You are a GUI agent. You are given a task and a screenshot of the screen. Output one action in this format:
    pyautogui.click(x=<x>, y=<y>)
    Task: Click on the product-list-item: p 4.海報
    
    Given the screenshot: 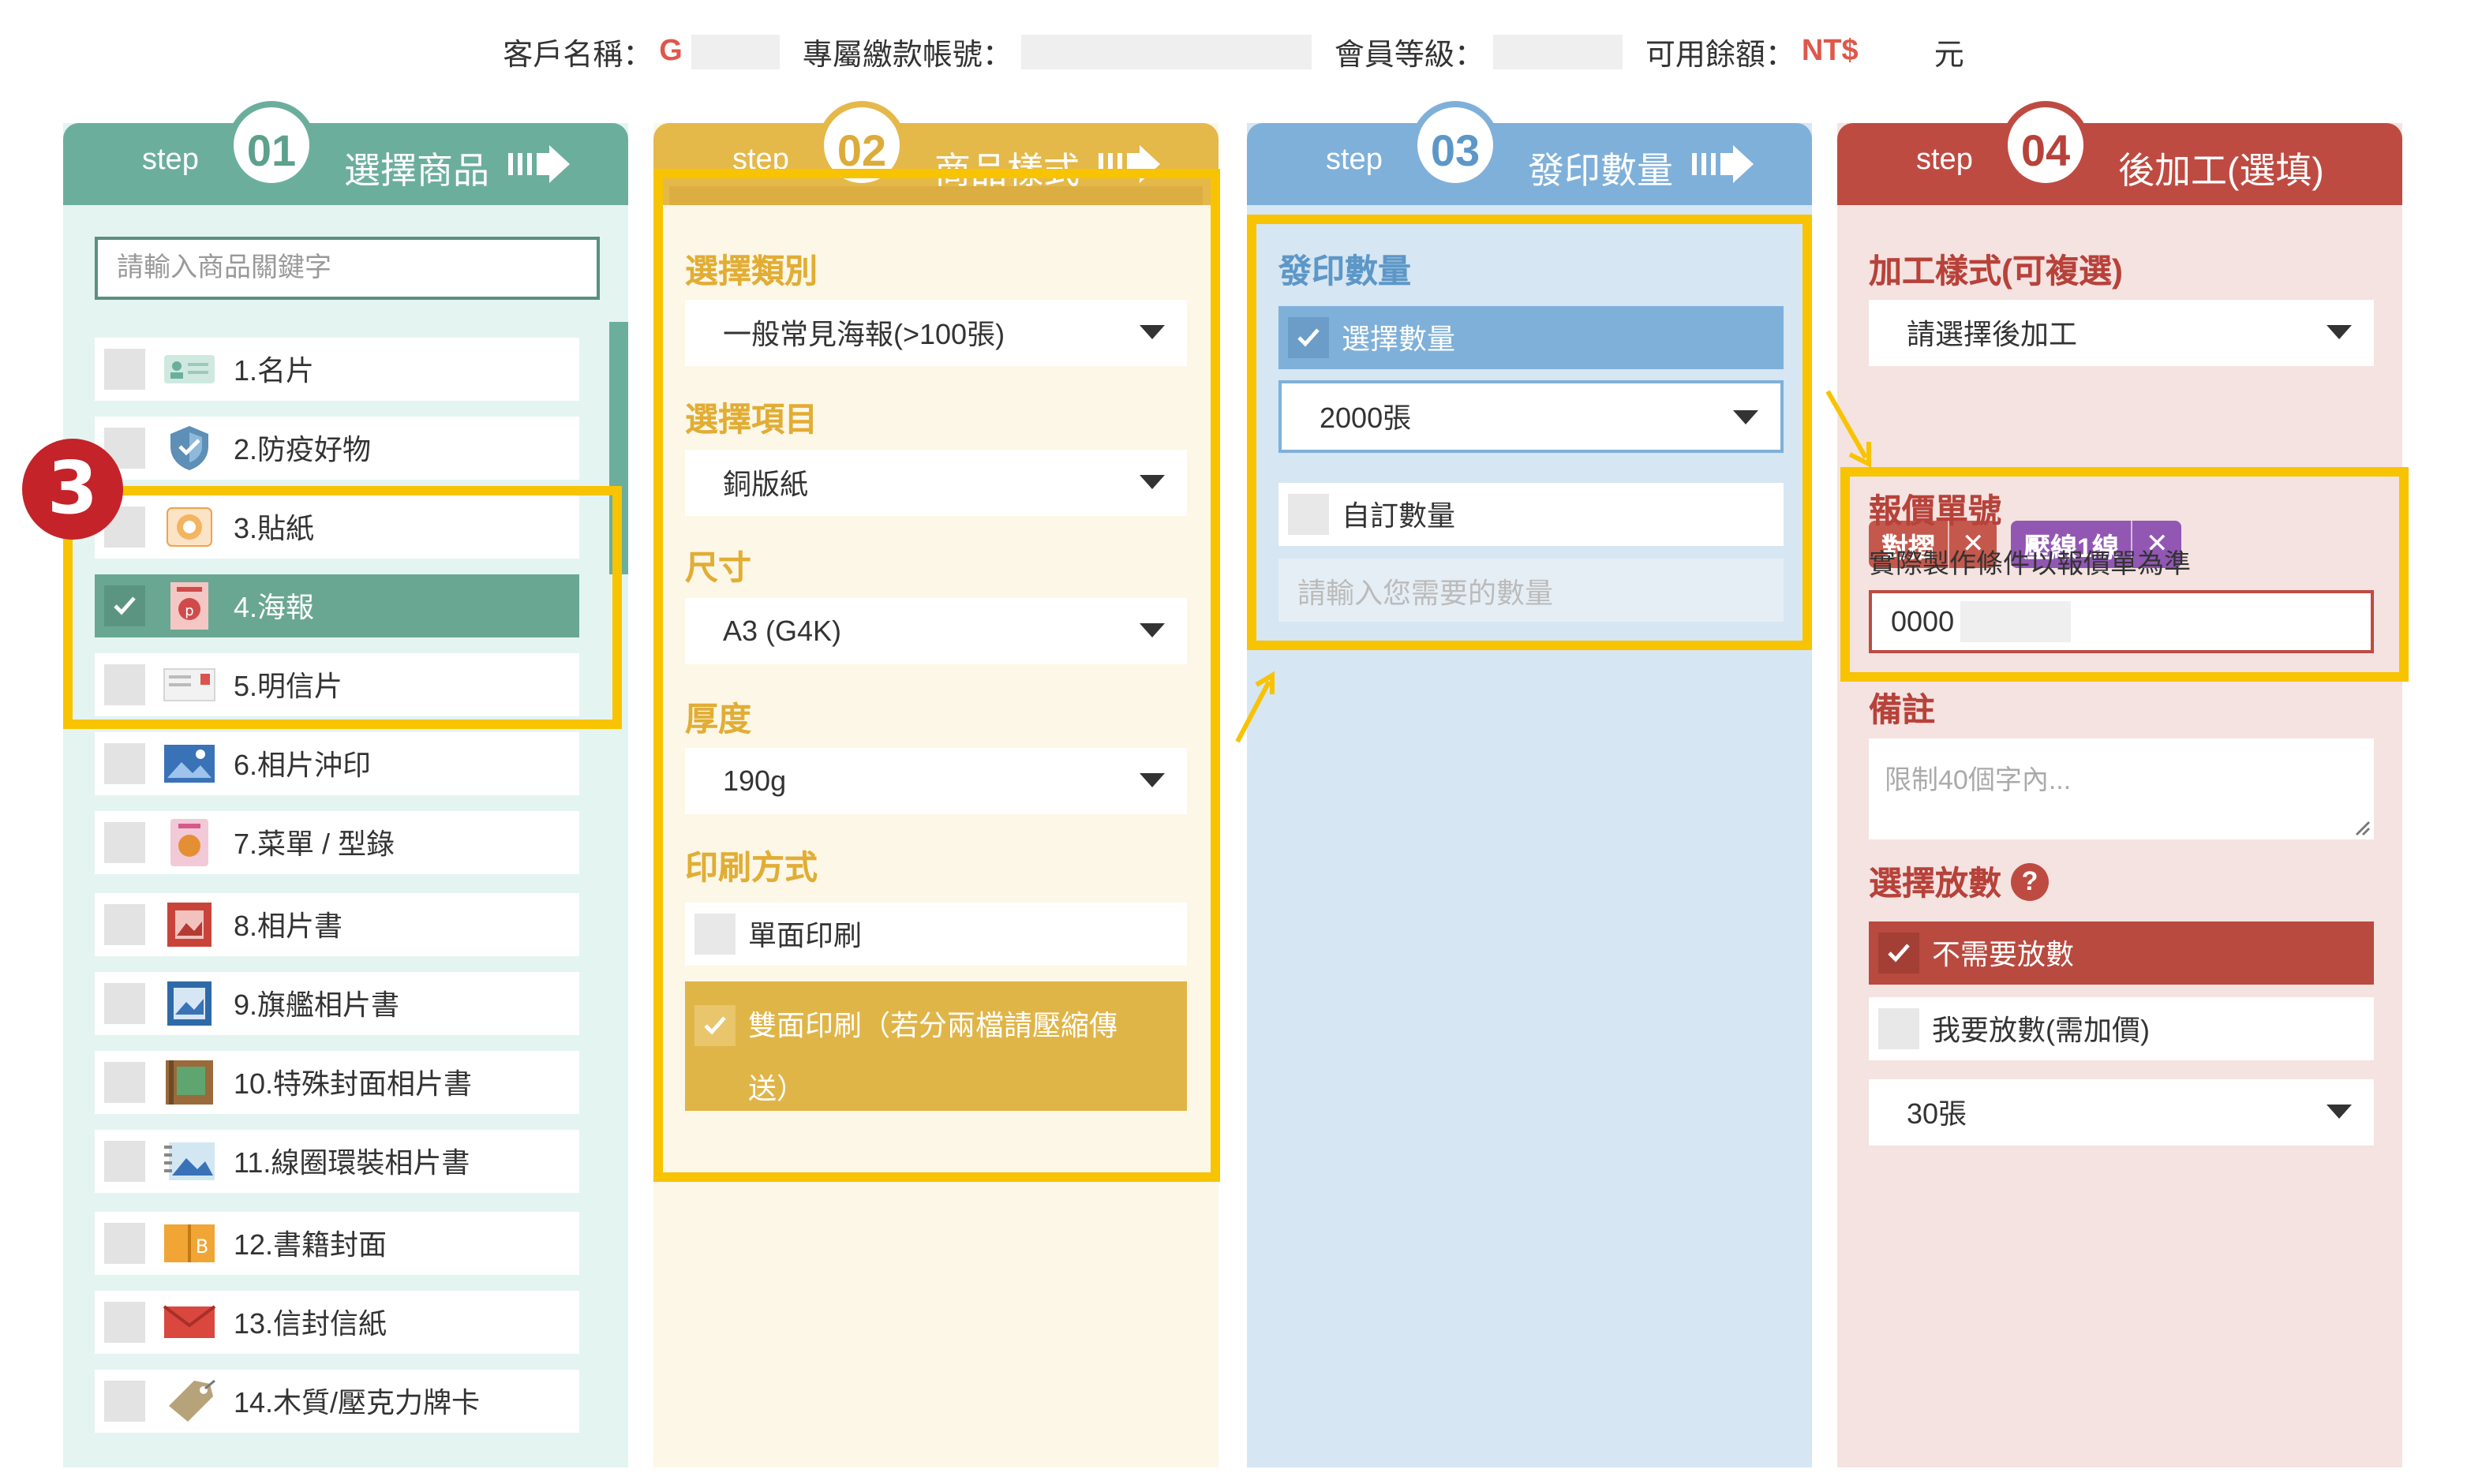 What is the action you would take?
    pyautogui.click(x=337, y=605)
    